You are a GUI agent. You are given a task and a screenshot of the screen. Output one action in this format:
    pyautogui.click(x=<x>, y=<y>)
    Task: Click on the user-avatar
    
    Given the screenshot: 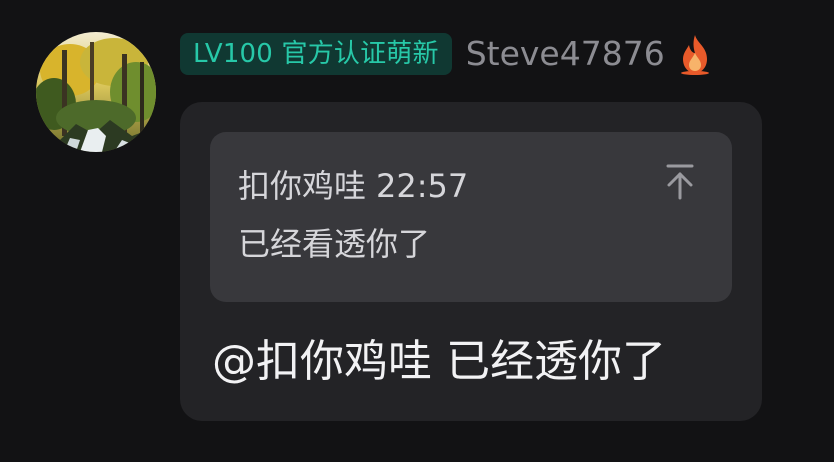 What is the action you would take?
    pyautogui.click(x=96, y=92)
    